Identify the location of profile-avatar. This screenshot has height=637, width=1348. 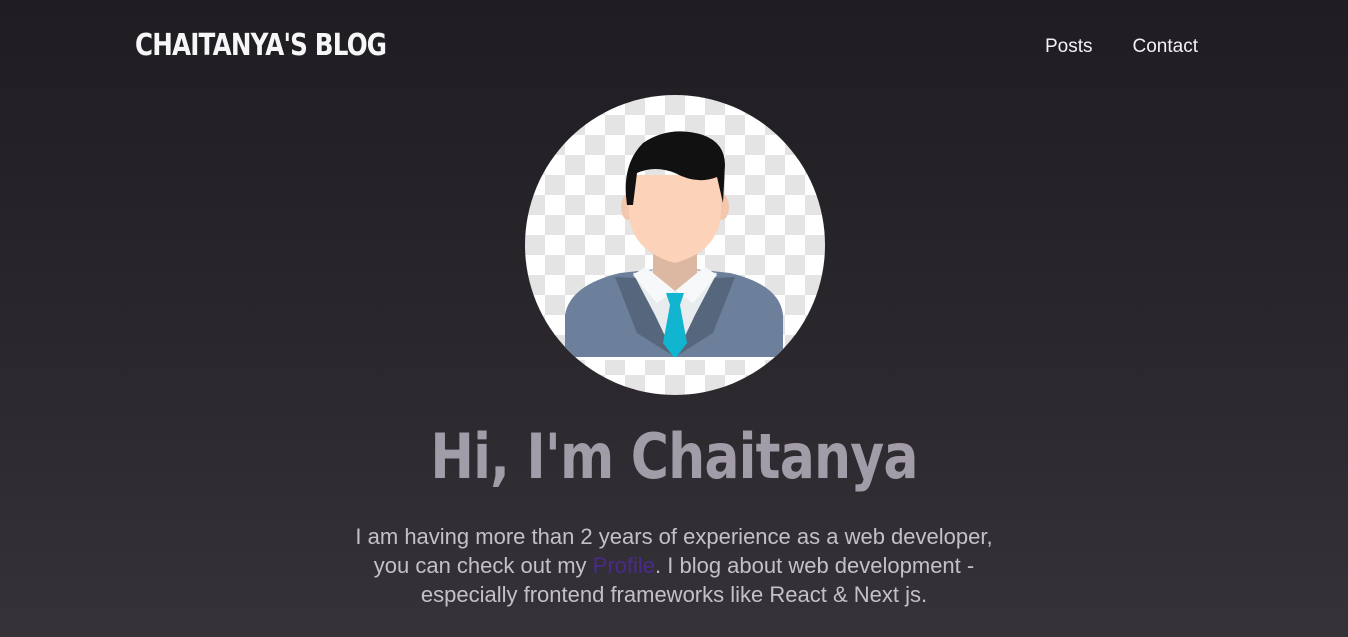
(675, 245).